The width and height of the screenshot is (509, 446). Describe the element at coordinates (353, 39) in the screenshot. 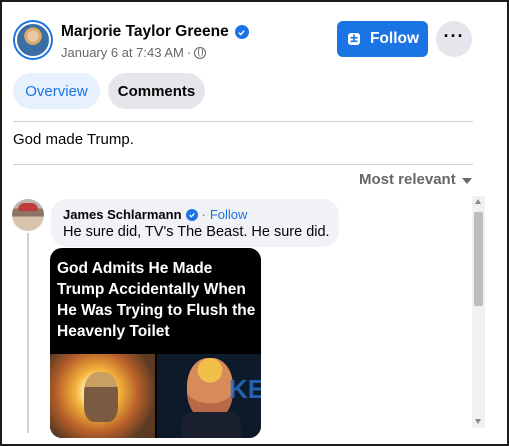

I see `follow-icon` at that location.